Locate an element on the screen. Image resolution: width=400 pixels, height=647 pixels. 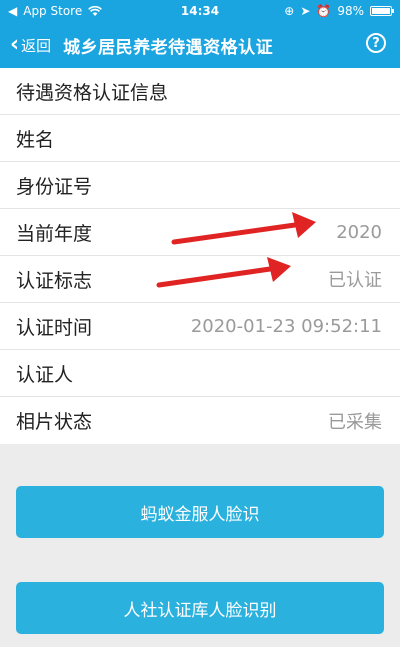
back-label: 返回 is located at coordinates (36, 45).